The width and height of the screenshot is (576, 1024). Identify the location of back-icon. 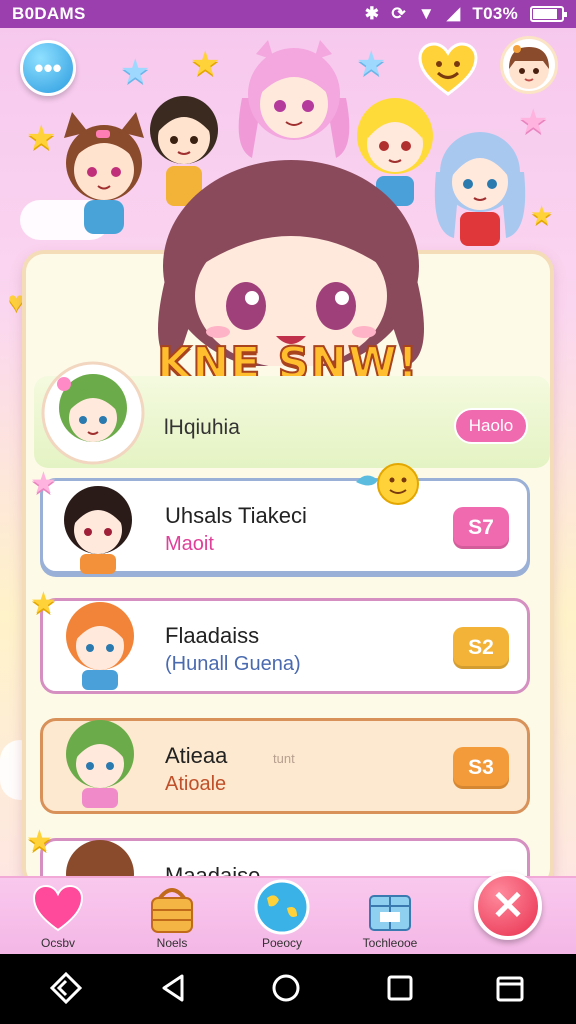
(174, 988).